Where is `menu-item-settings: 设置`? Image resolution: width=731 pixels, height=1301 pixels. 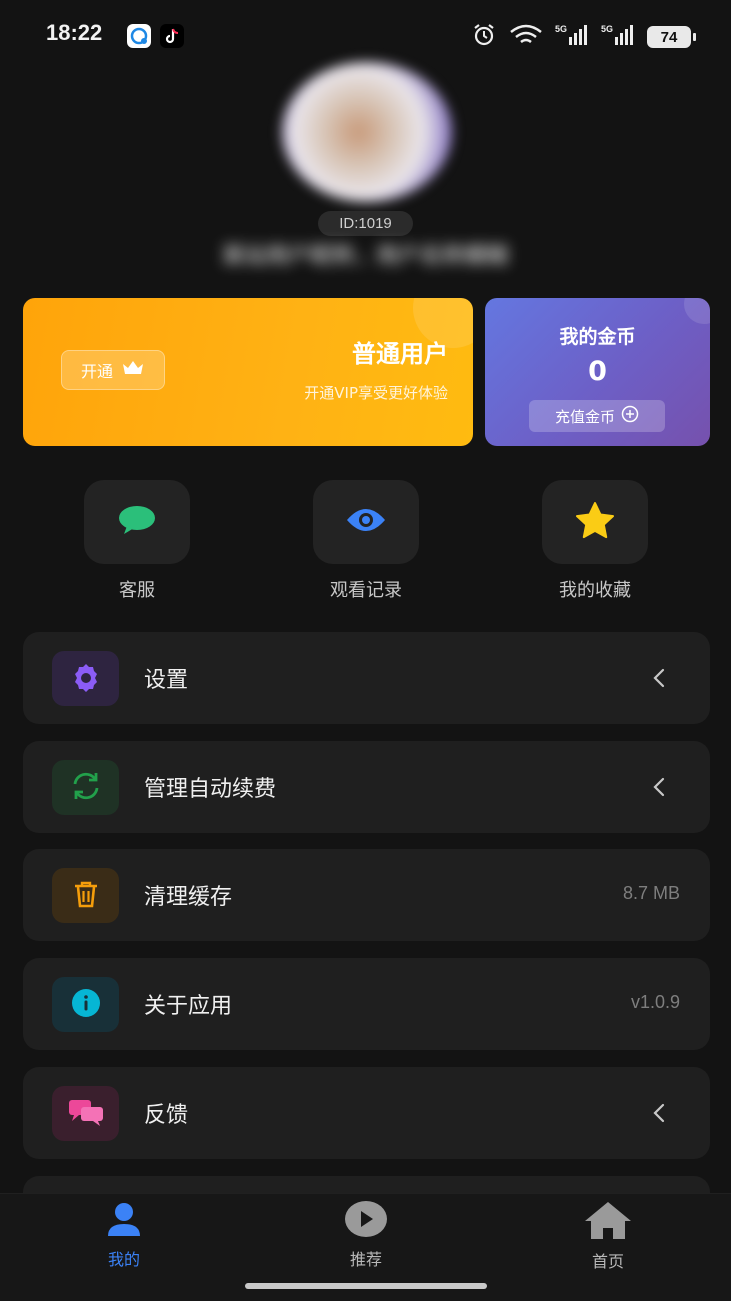
menu-item-settings: 设置 is located at coordinates (366, 678).